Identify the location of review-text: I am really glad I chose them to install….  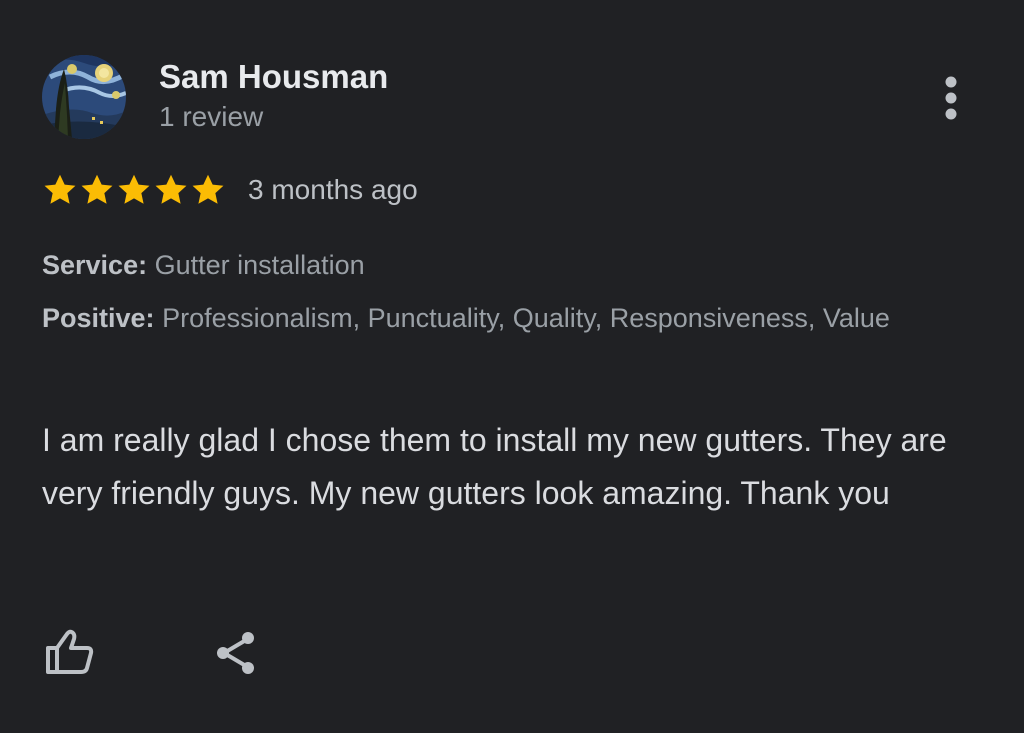
(494, 466).